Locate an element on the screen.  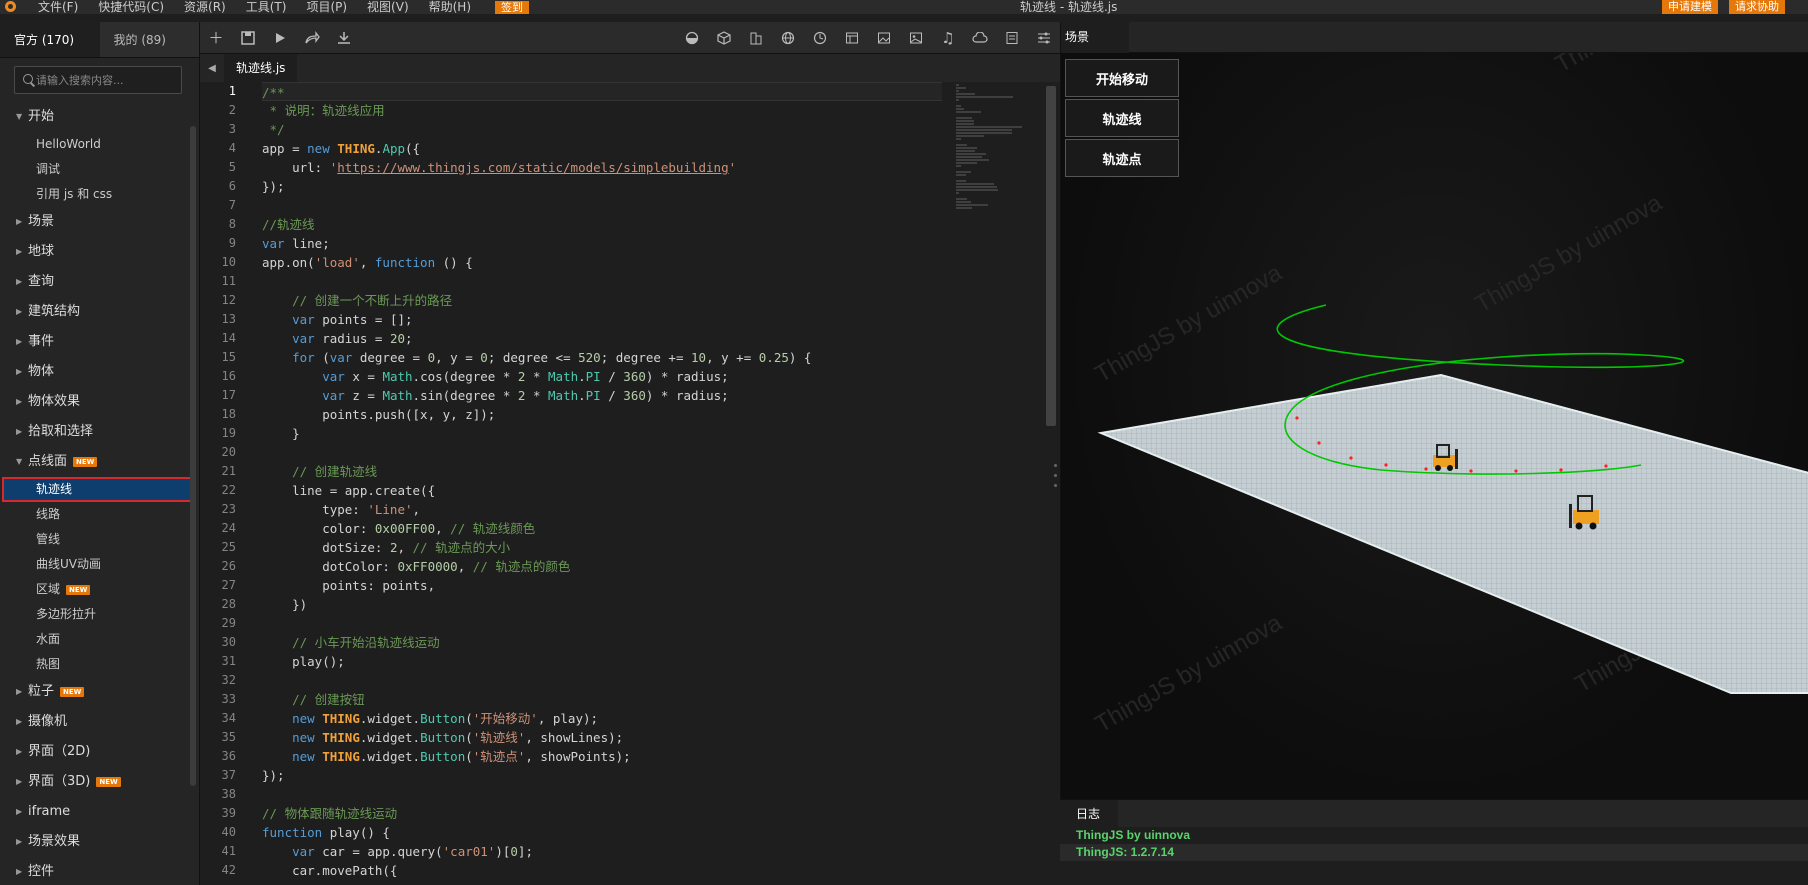
clock-icon is located at coordinates (820, 38).